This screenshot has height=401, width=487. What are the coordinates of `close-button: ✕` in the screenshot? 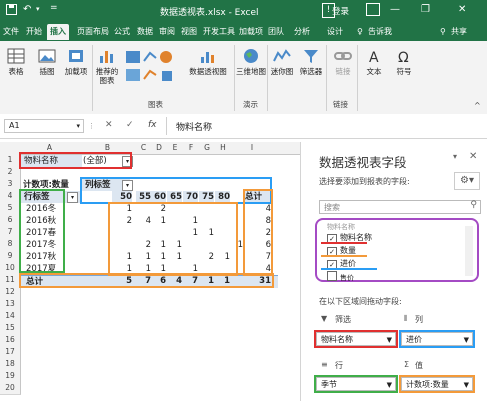 It's located at (462, 9).